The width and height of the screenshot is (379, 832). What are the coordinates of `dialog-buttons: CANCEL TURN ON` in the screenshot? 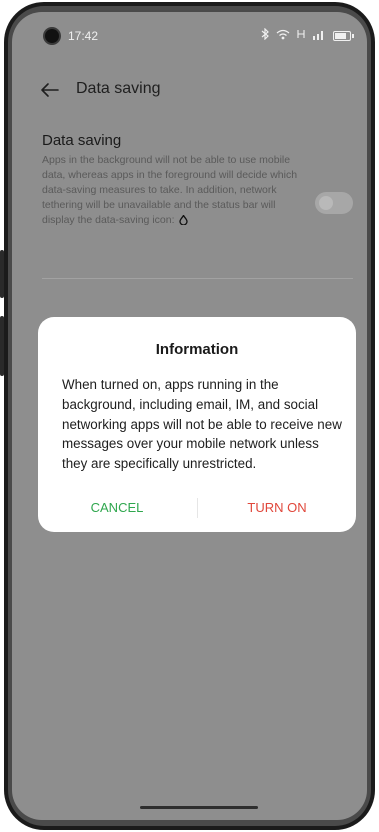 It's located at (197, 508).